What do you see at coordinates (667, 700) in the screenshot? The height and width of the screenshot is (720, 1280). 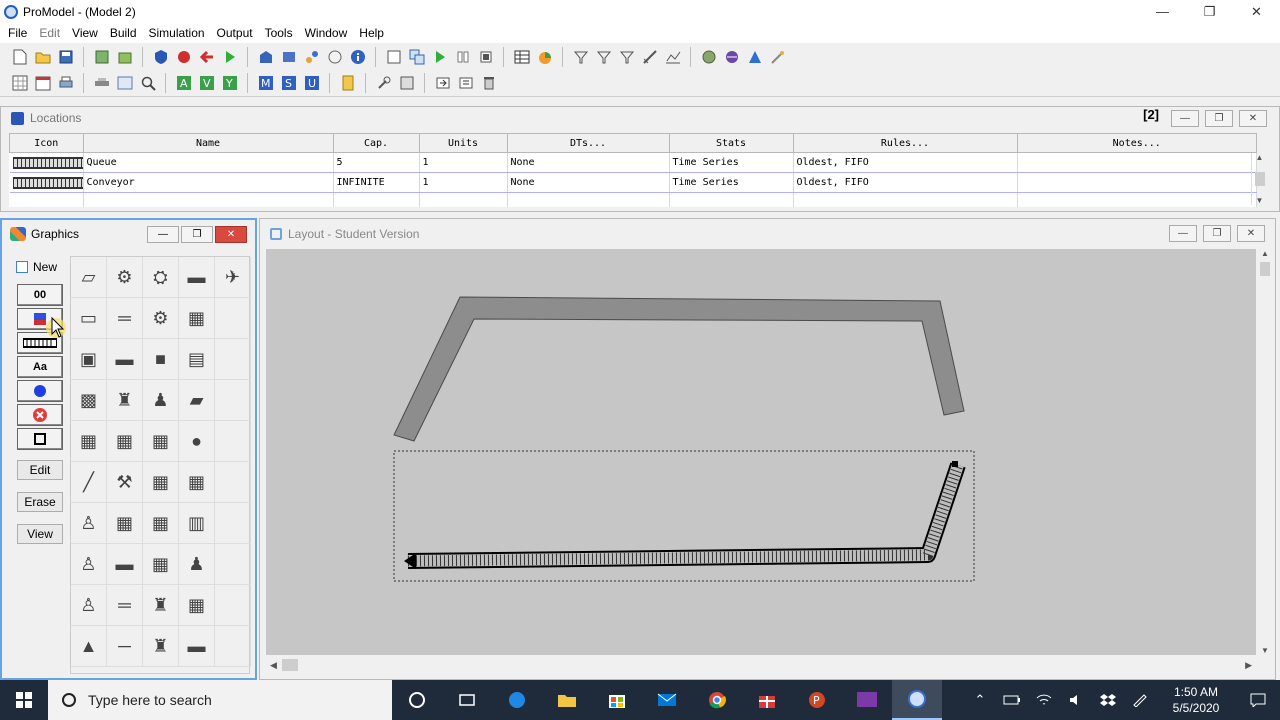 I see `mail-icon` at bounding box center [667, 700].